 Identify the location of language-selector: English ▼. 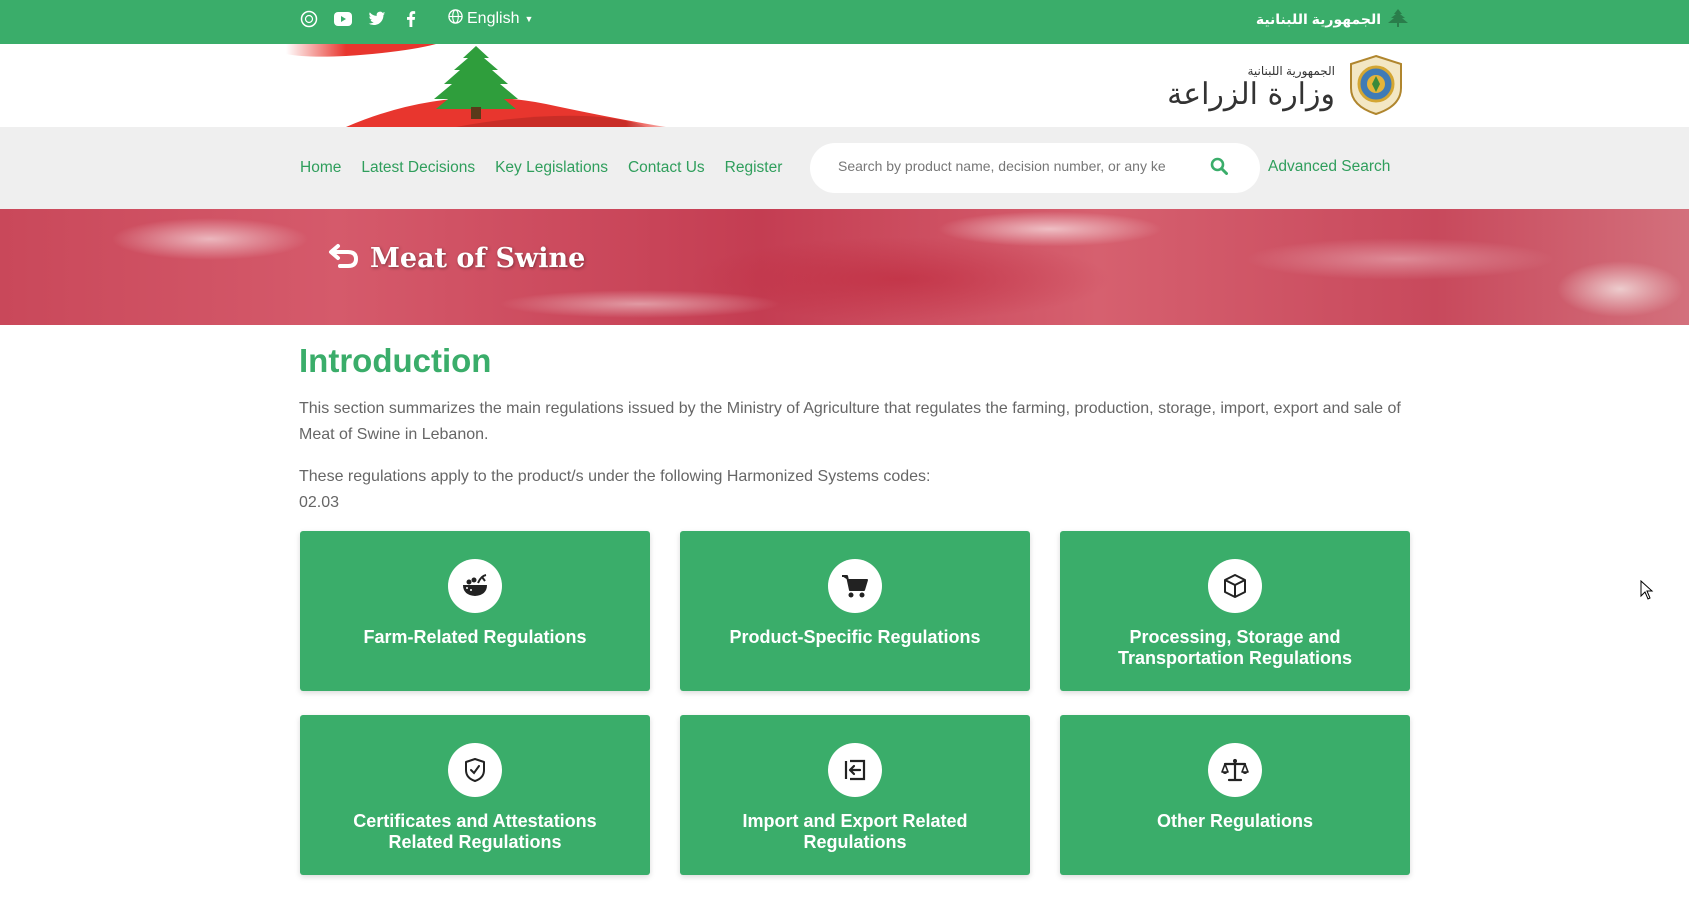
(490, 19).